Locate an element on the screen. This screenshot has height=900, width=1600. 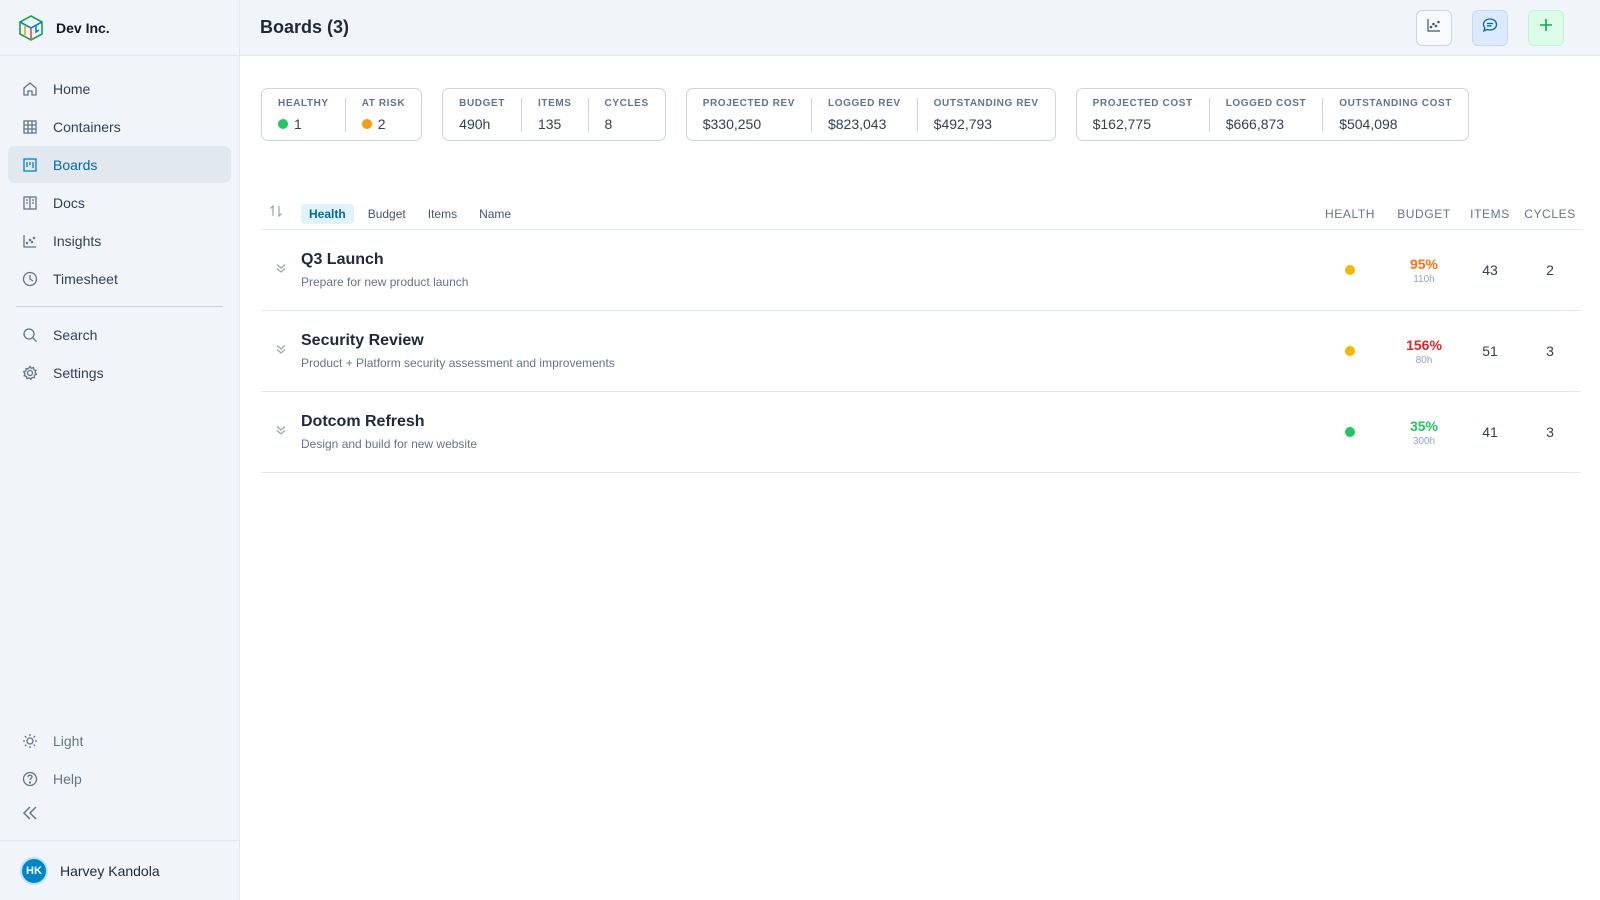
plus-icon is located at coordinates (1546, 27).